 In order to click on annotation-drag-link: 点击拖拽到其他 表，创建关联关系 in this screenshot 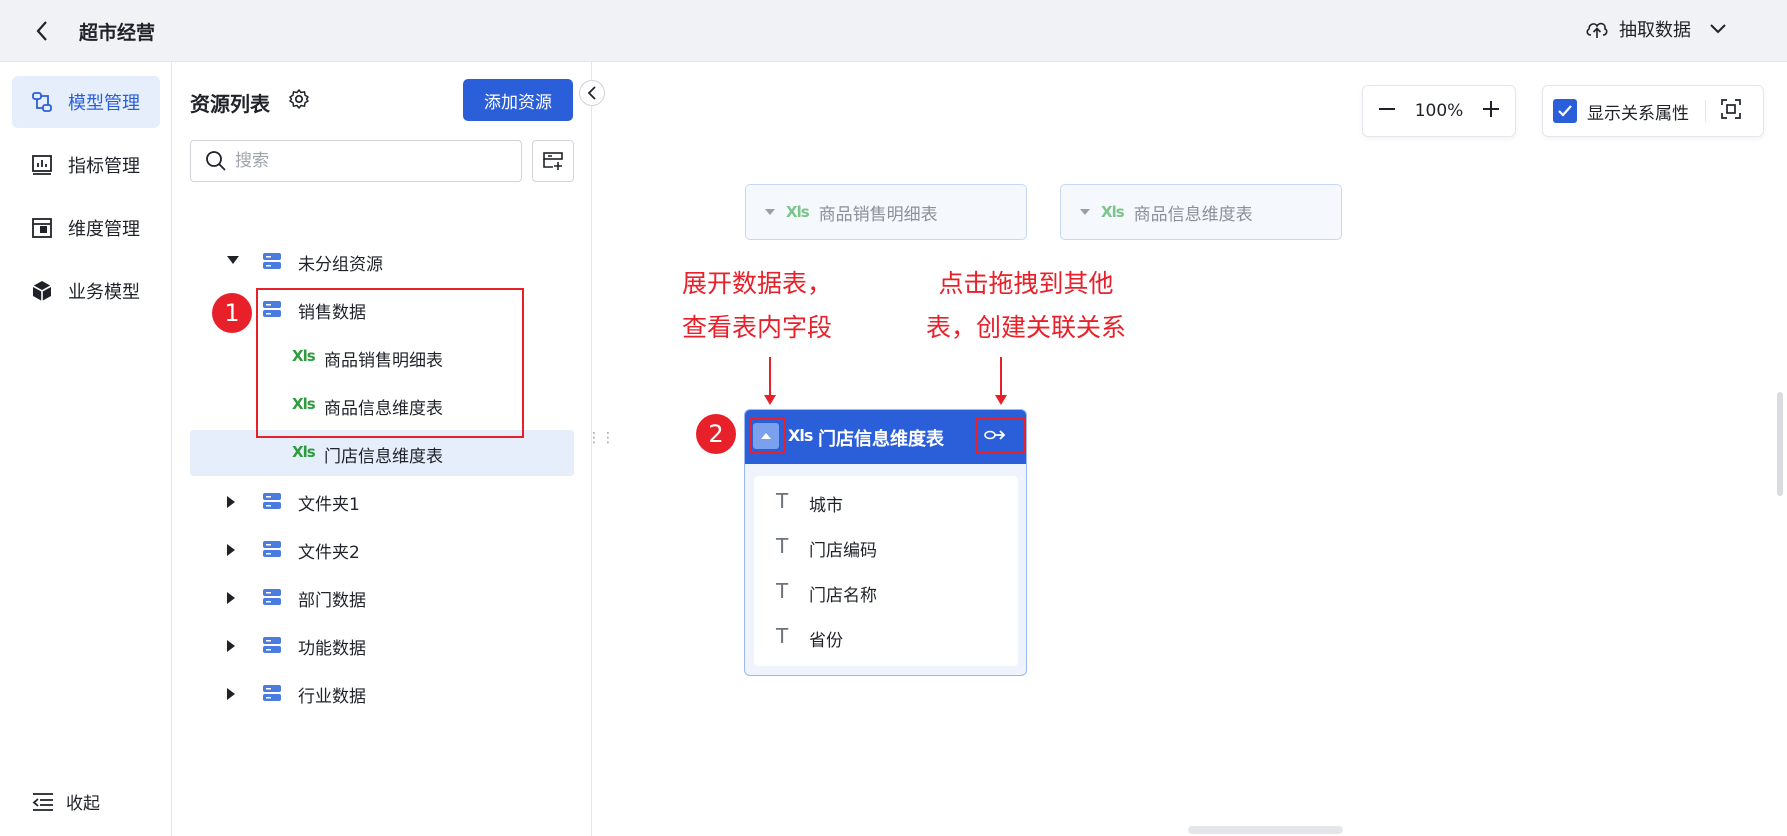, I will do `click(1026, 306)`.